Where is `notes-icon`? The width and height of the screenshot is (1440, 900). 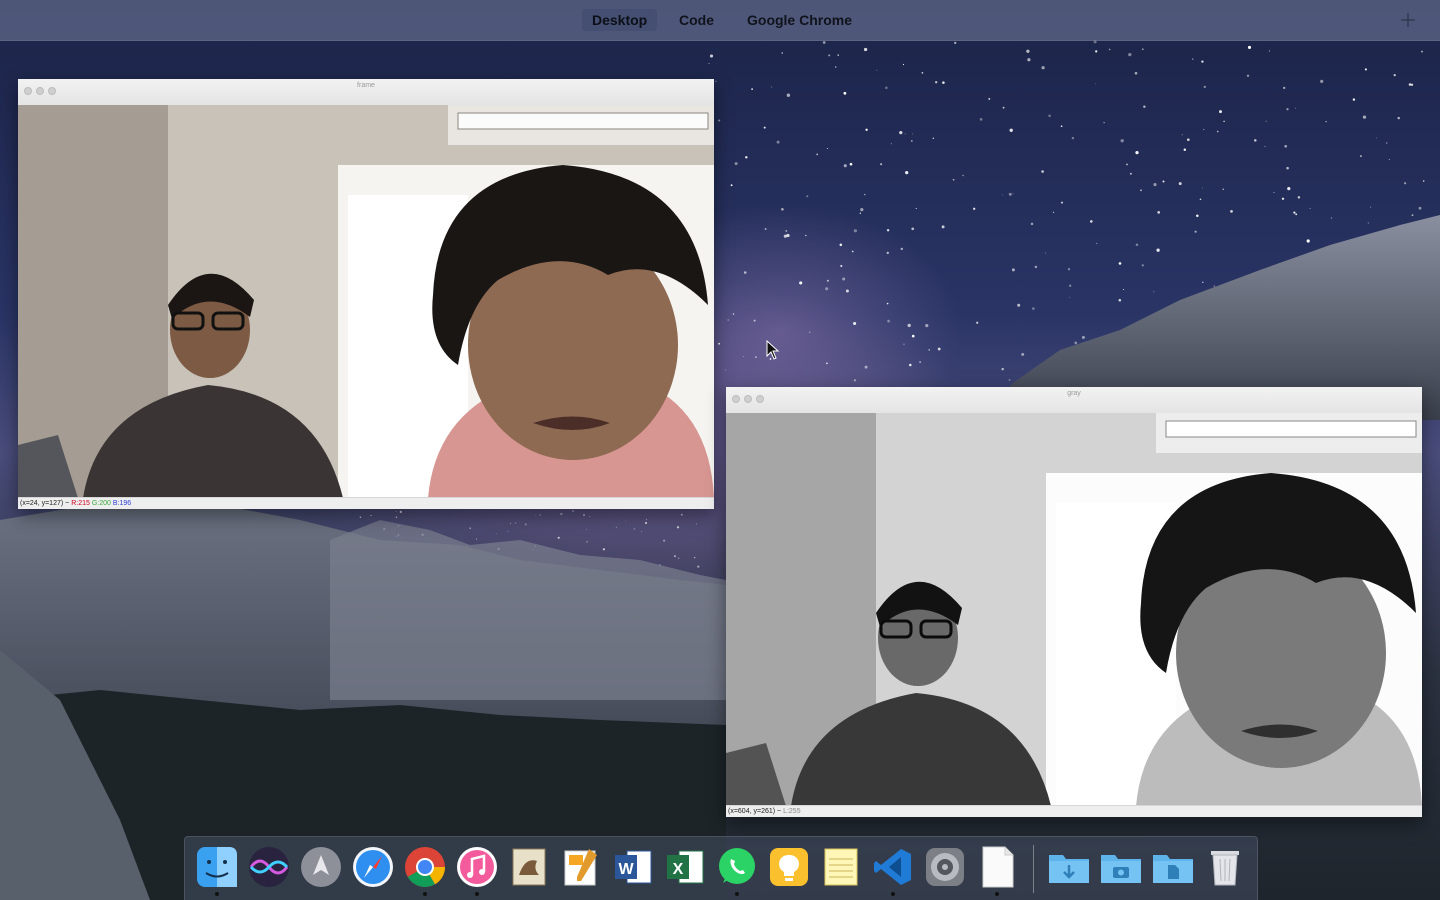 notes-icon is located at coordinates (841, 867).